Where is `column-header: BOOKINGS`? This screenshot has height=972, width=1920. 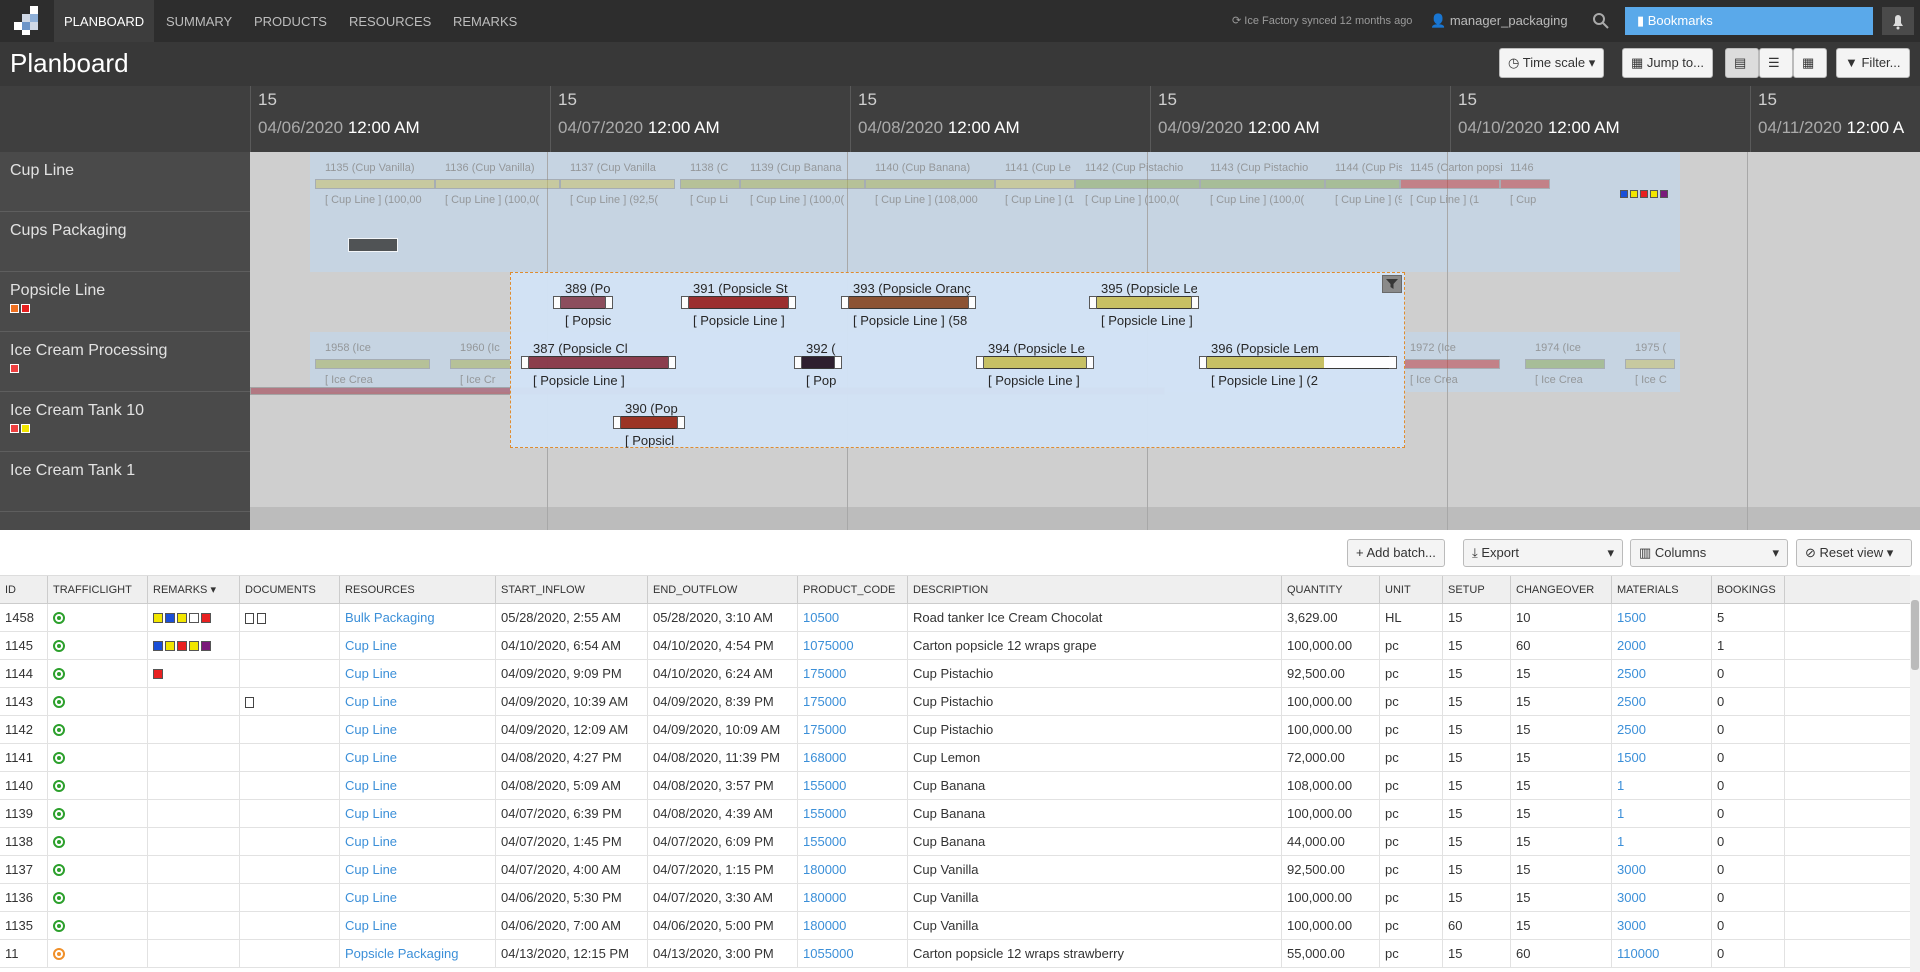 column-header: BOOKINGS is located at coordinates (1748, 590).